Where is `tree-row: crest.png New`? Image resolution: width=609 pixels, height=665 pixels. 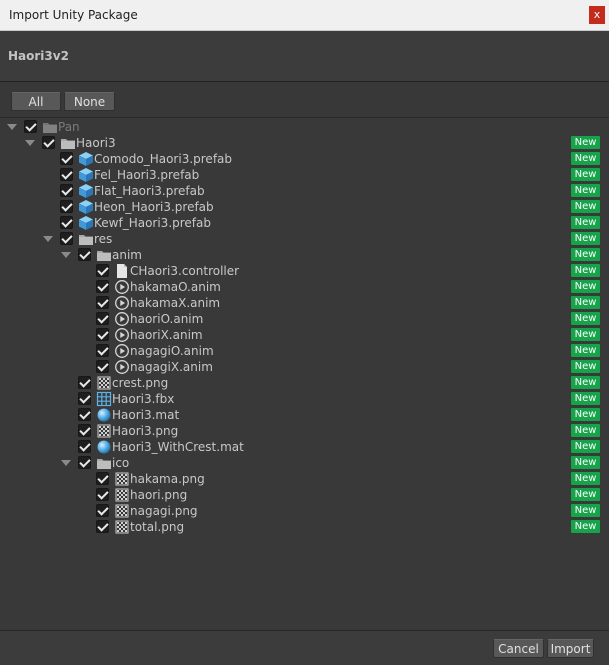
tree-row: crest.png New is located at coordinates (304, 383).